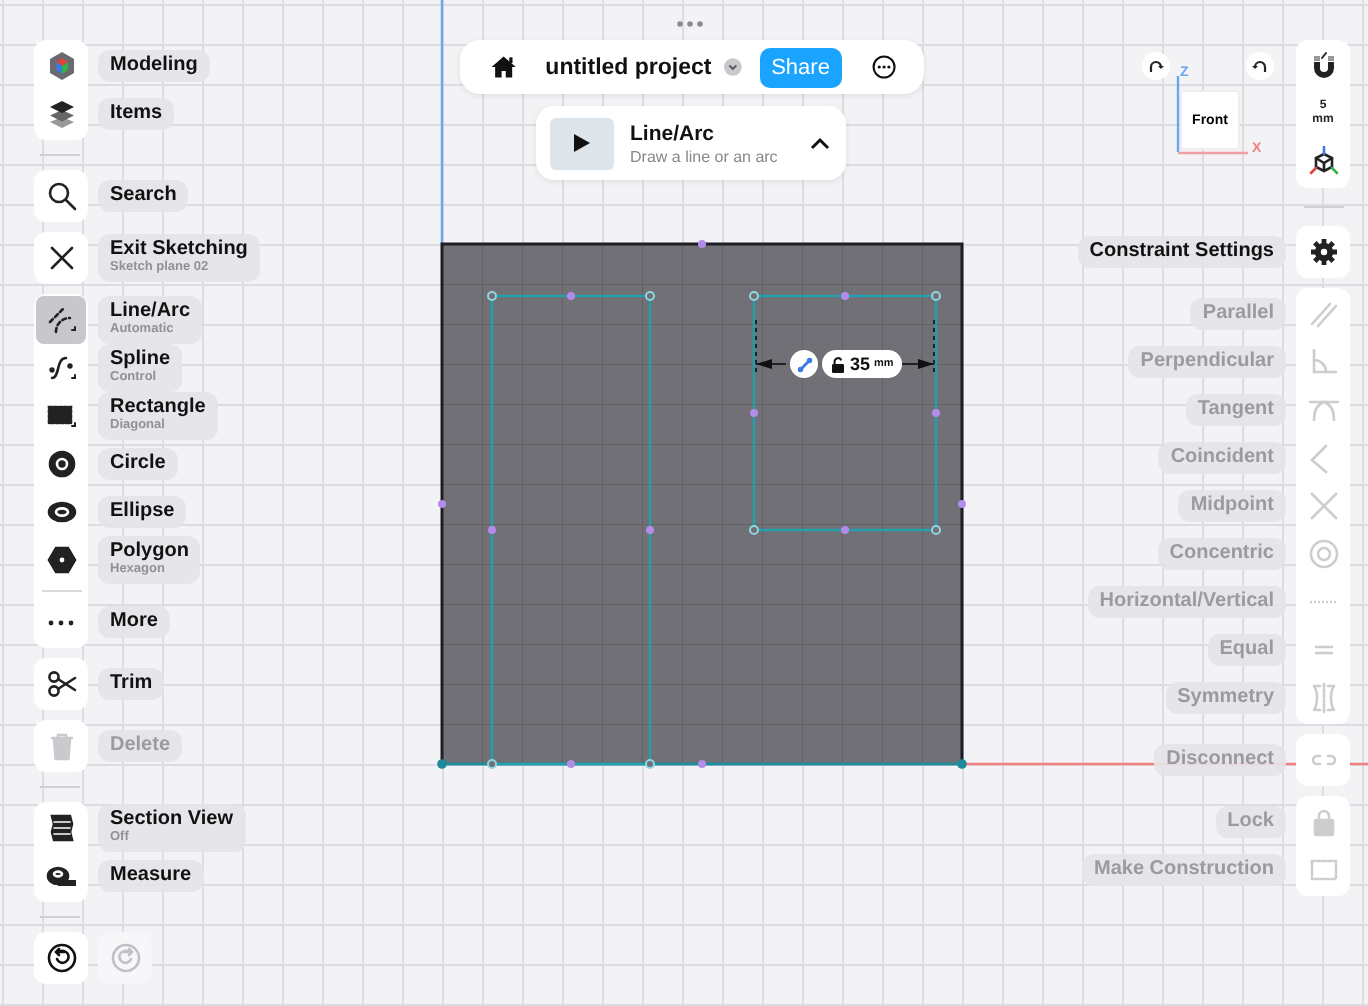 This screenshot has width=1368, height=1006. I want to click on home-icon, so click(504, 67).